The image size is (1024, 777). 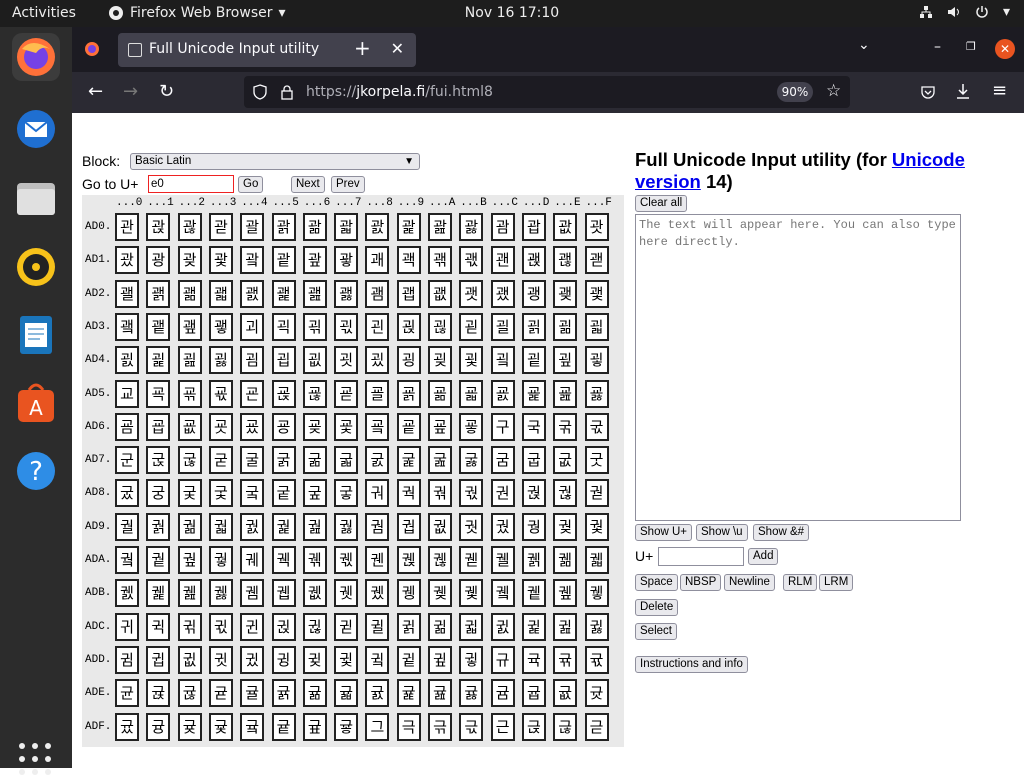 What do you see at coordinates (189, 260) in the screenshot?
I see `char-cell: 괒` at bounding box center [189, 260].